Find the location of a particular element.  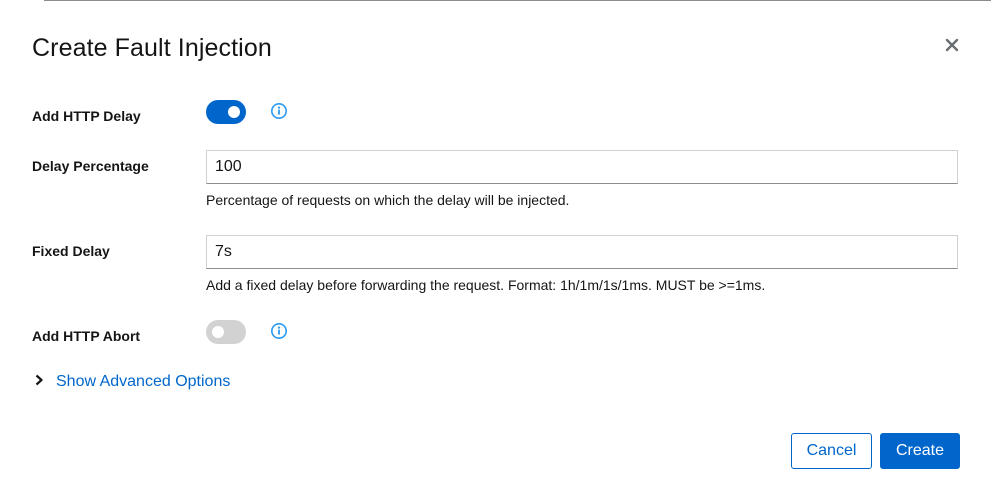

cancel-button: Cancel is located at coordinates (831, 451).